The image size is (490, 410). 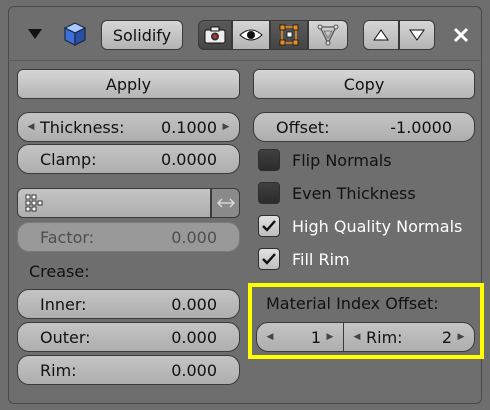 I want to click on move-down-icon, so click(x=417, y=35).